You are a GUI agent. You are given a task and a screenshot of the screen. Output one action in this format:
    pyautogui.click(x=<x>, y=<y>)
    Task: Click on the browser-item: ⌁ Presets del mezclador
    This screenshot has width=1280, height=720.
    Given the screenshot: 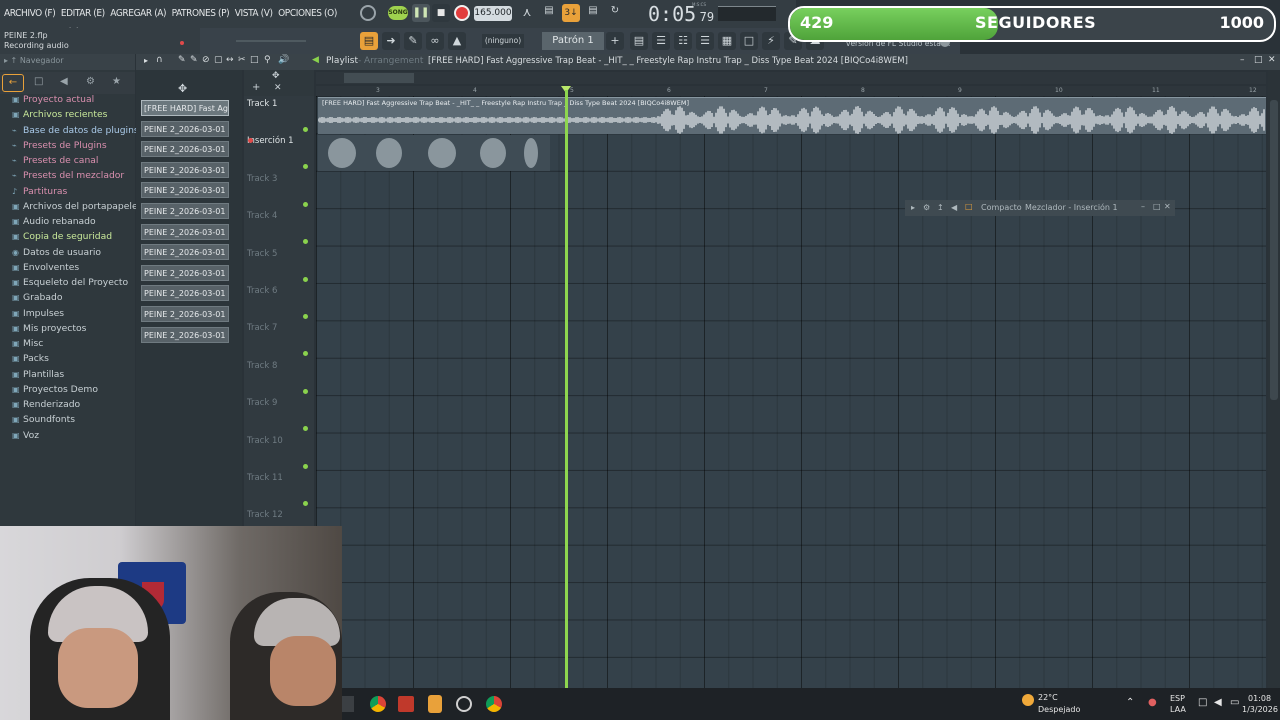 What is the action you would take?
    pyautogui.click(x=68, y=175)
    